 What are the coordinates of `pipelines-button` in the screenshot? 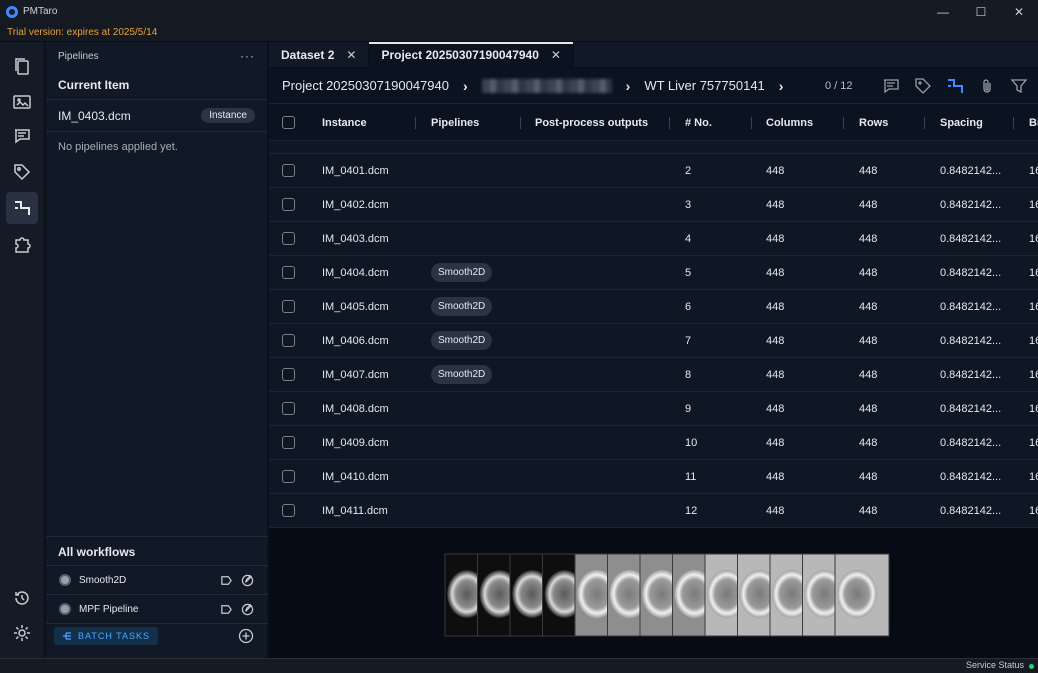 It's located at (22, 208).